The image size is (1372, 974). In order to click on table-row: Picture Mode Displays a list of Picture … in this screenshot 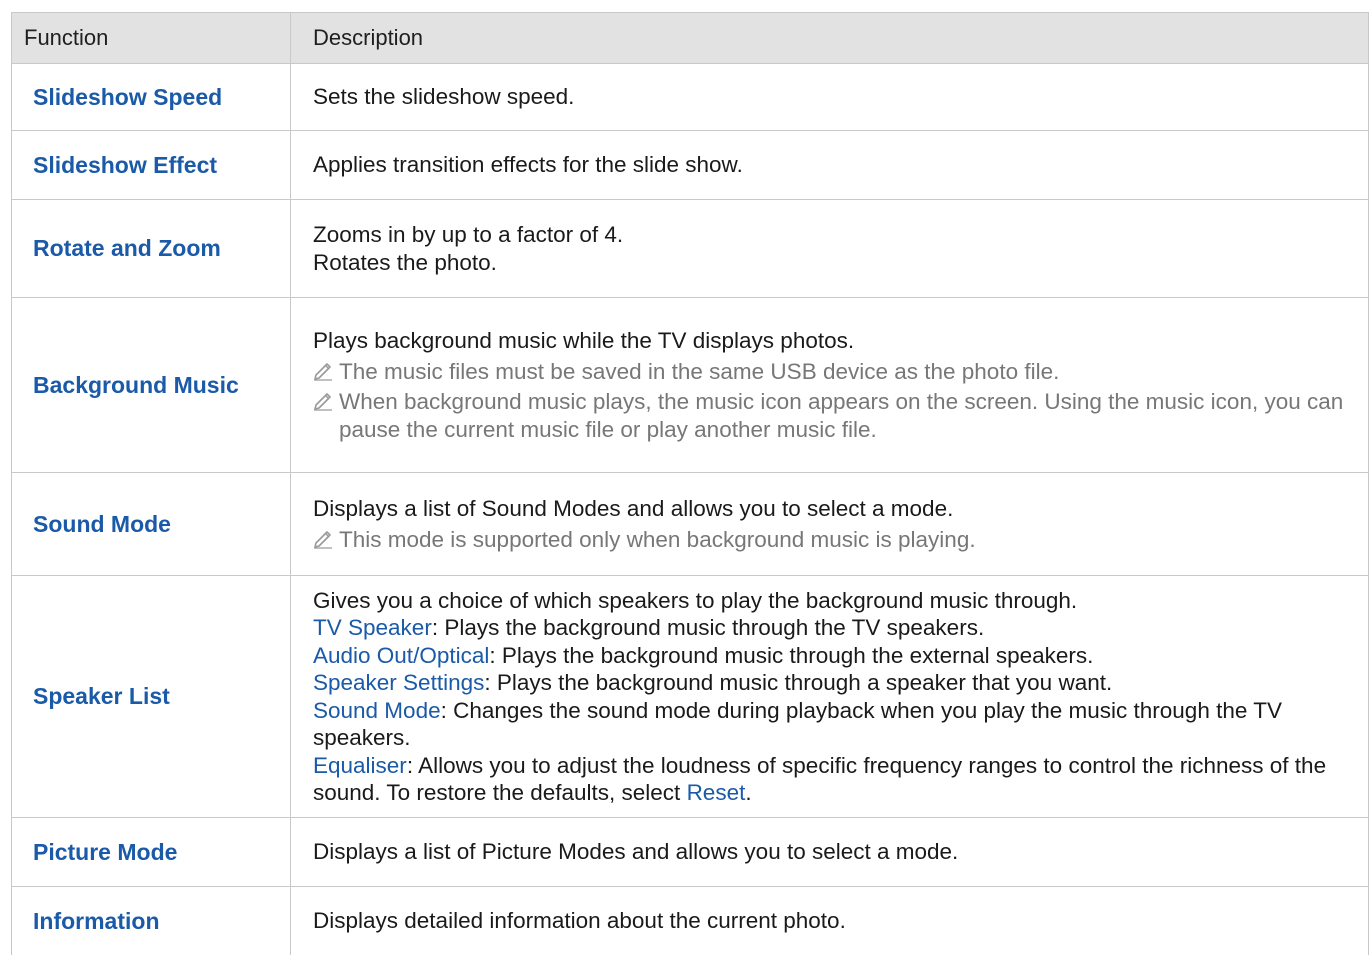, I will do `click(690, 852)`.